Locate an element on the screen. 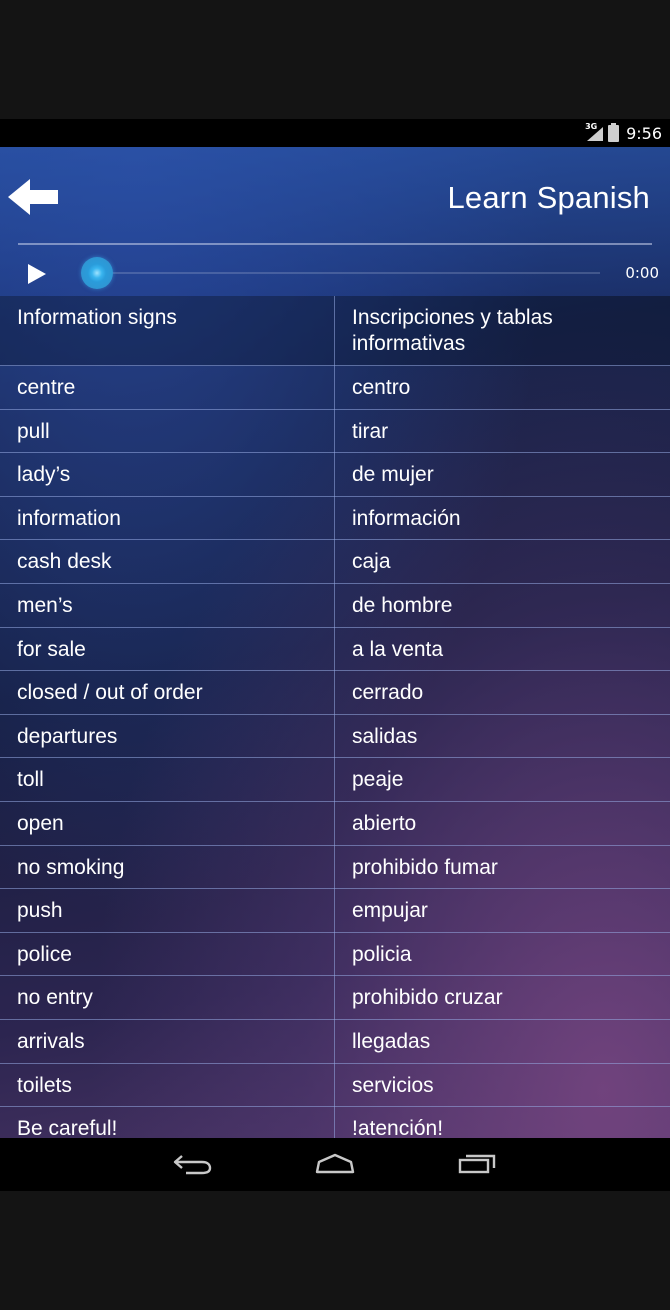 This screenshot has height=1310, width=670. cell-english: Be careful! is located at coordinates (67, 1127).